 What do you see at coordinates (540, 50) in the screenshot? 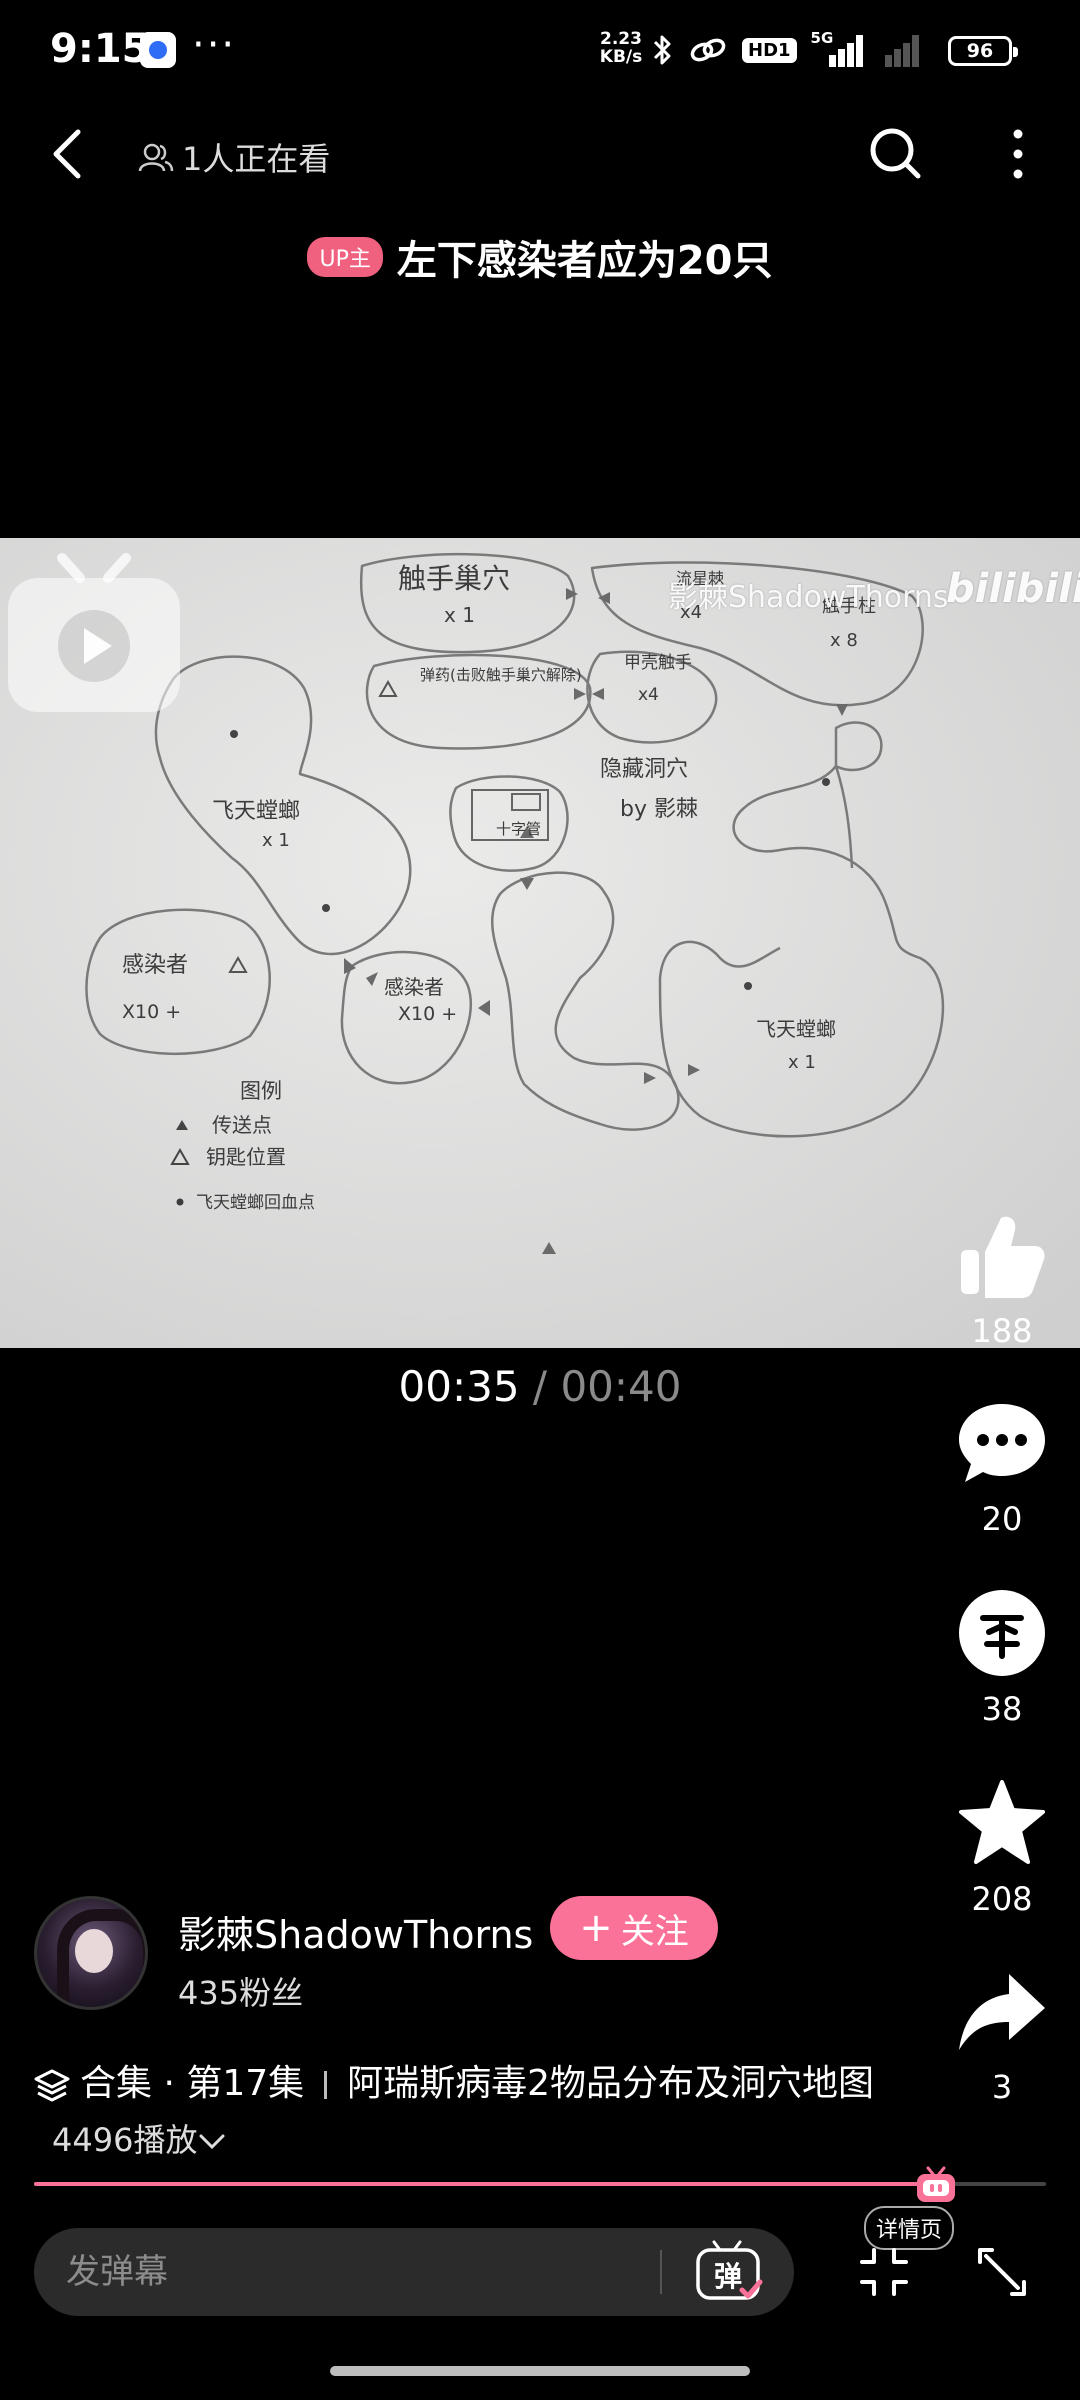
I see `status-bar: 9:15 ··· 2.23 KB/s HD1 5G 96` at bounding box center [540, 50].